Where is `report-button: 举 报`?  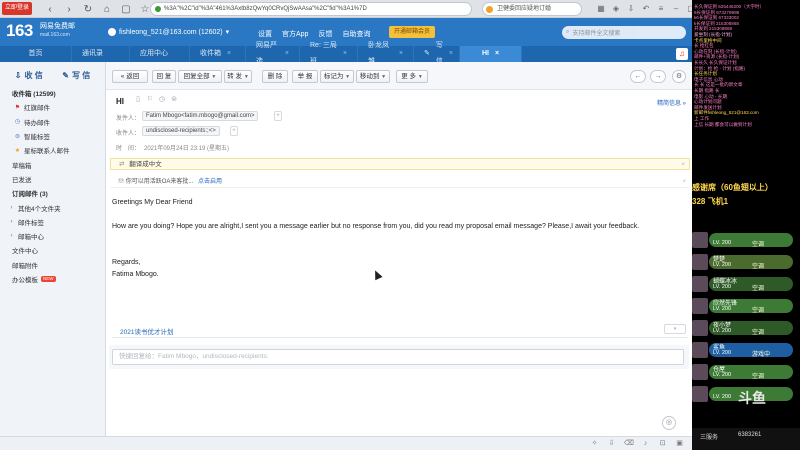
report-button: 举 报 is located at coordinates (305, 76).